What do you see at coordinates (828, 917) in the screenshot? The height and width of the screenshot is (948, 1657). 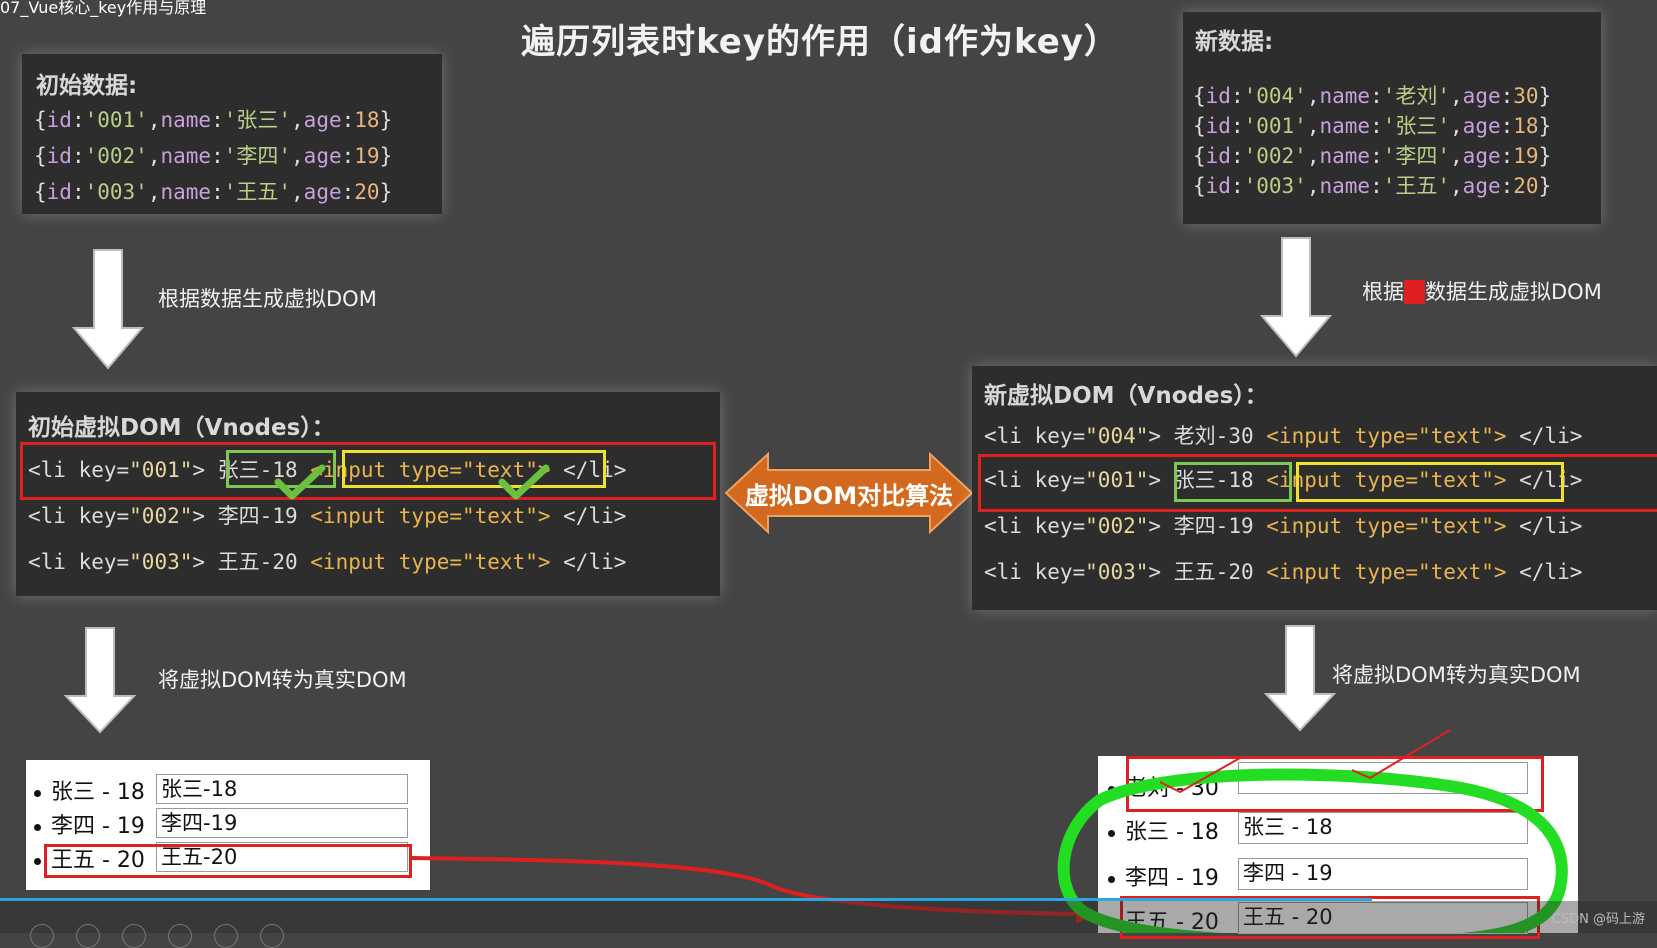 I see `video-control-bar` at bounding box center [828, 917].